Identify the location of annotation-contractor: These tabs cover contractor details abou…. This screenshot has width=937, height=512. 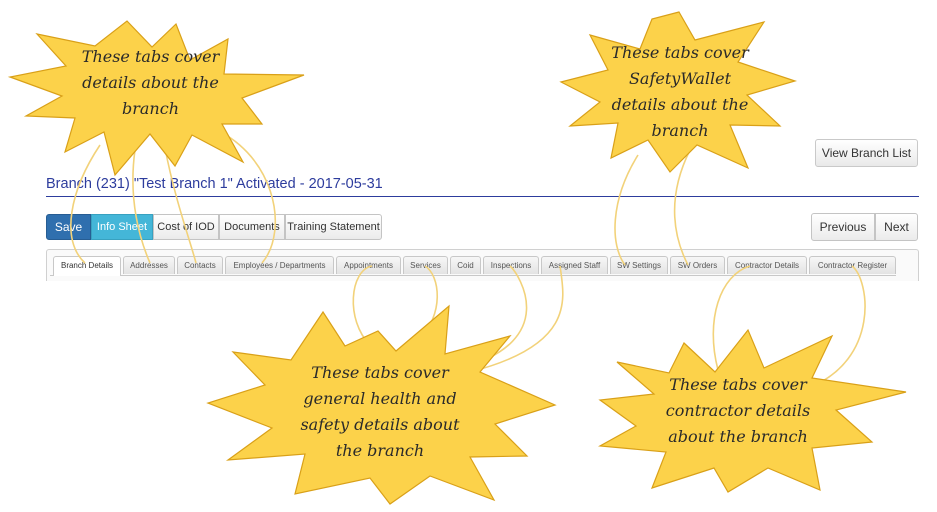
(738, 410).